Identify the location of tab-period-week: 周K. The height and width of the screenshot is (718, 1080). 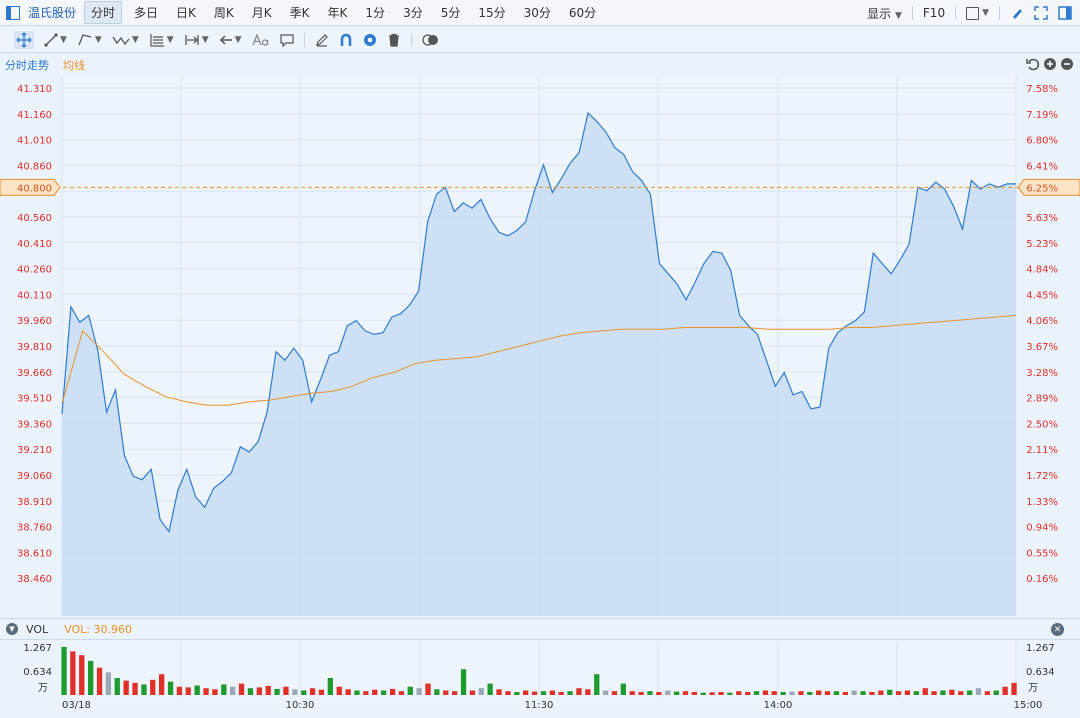
(224, 12).